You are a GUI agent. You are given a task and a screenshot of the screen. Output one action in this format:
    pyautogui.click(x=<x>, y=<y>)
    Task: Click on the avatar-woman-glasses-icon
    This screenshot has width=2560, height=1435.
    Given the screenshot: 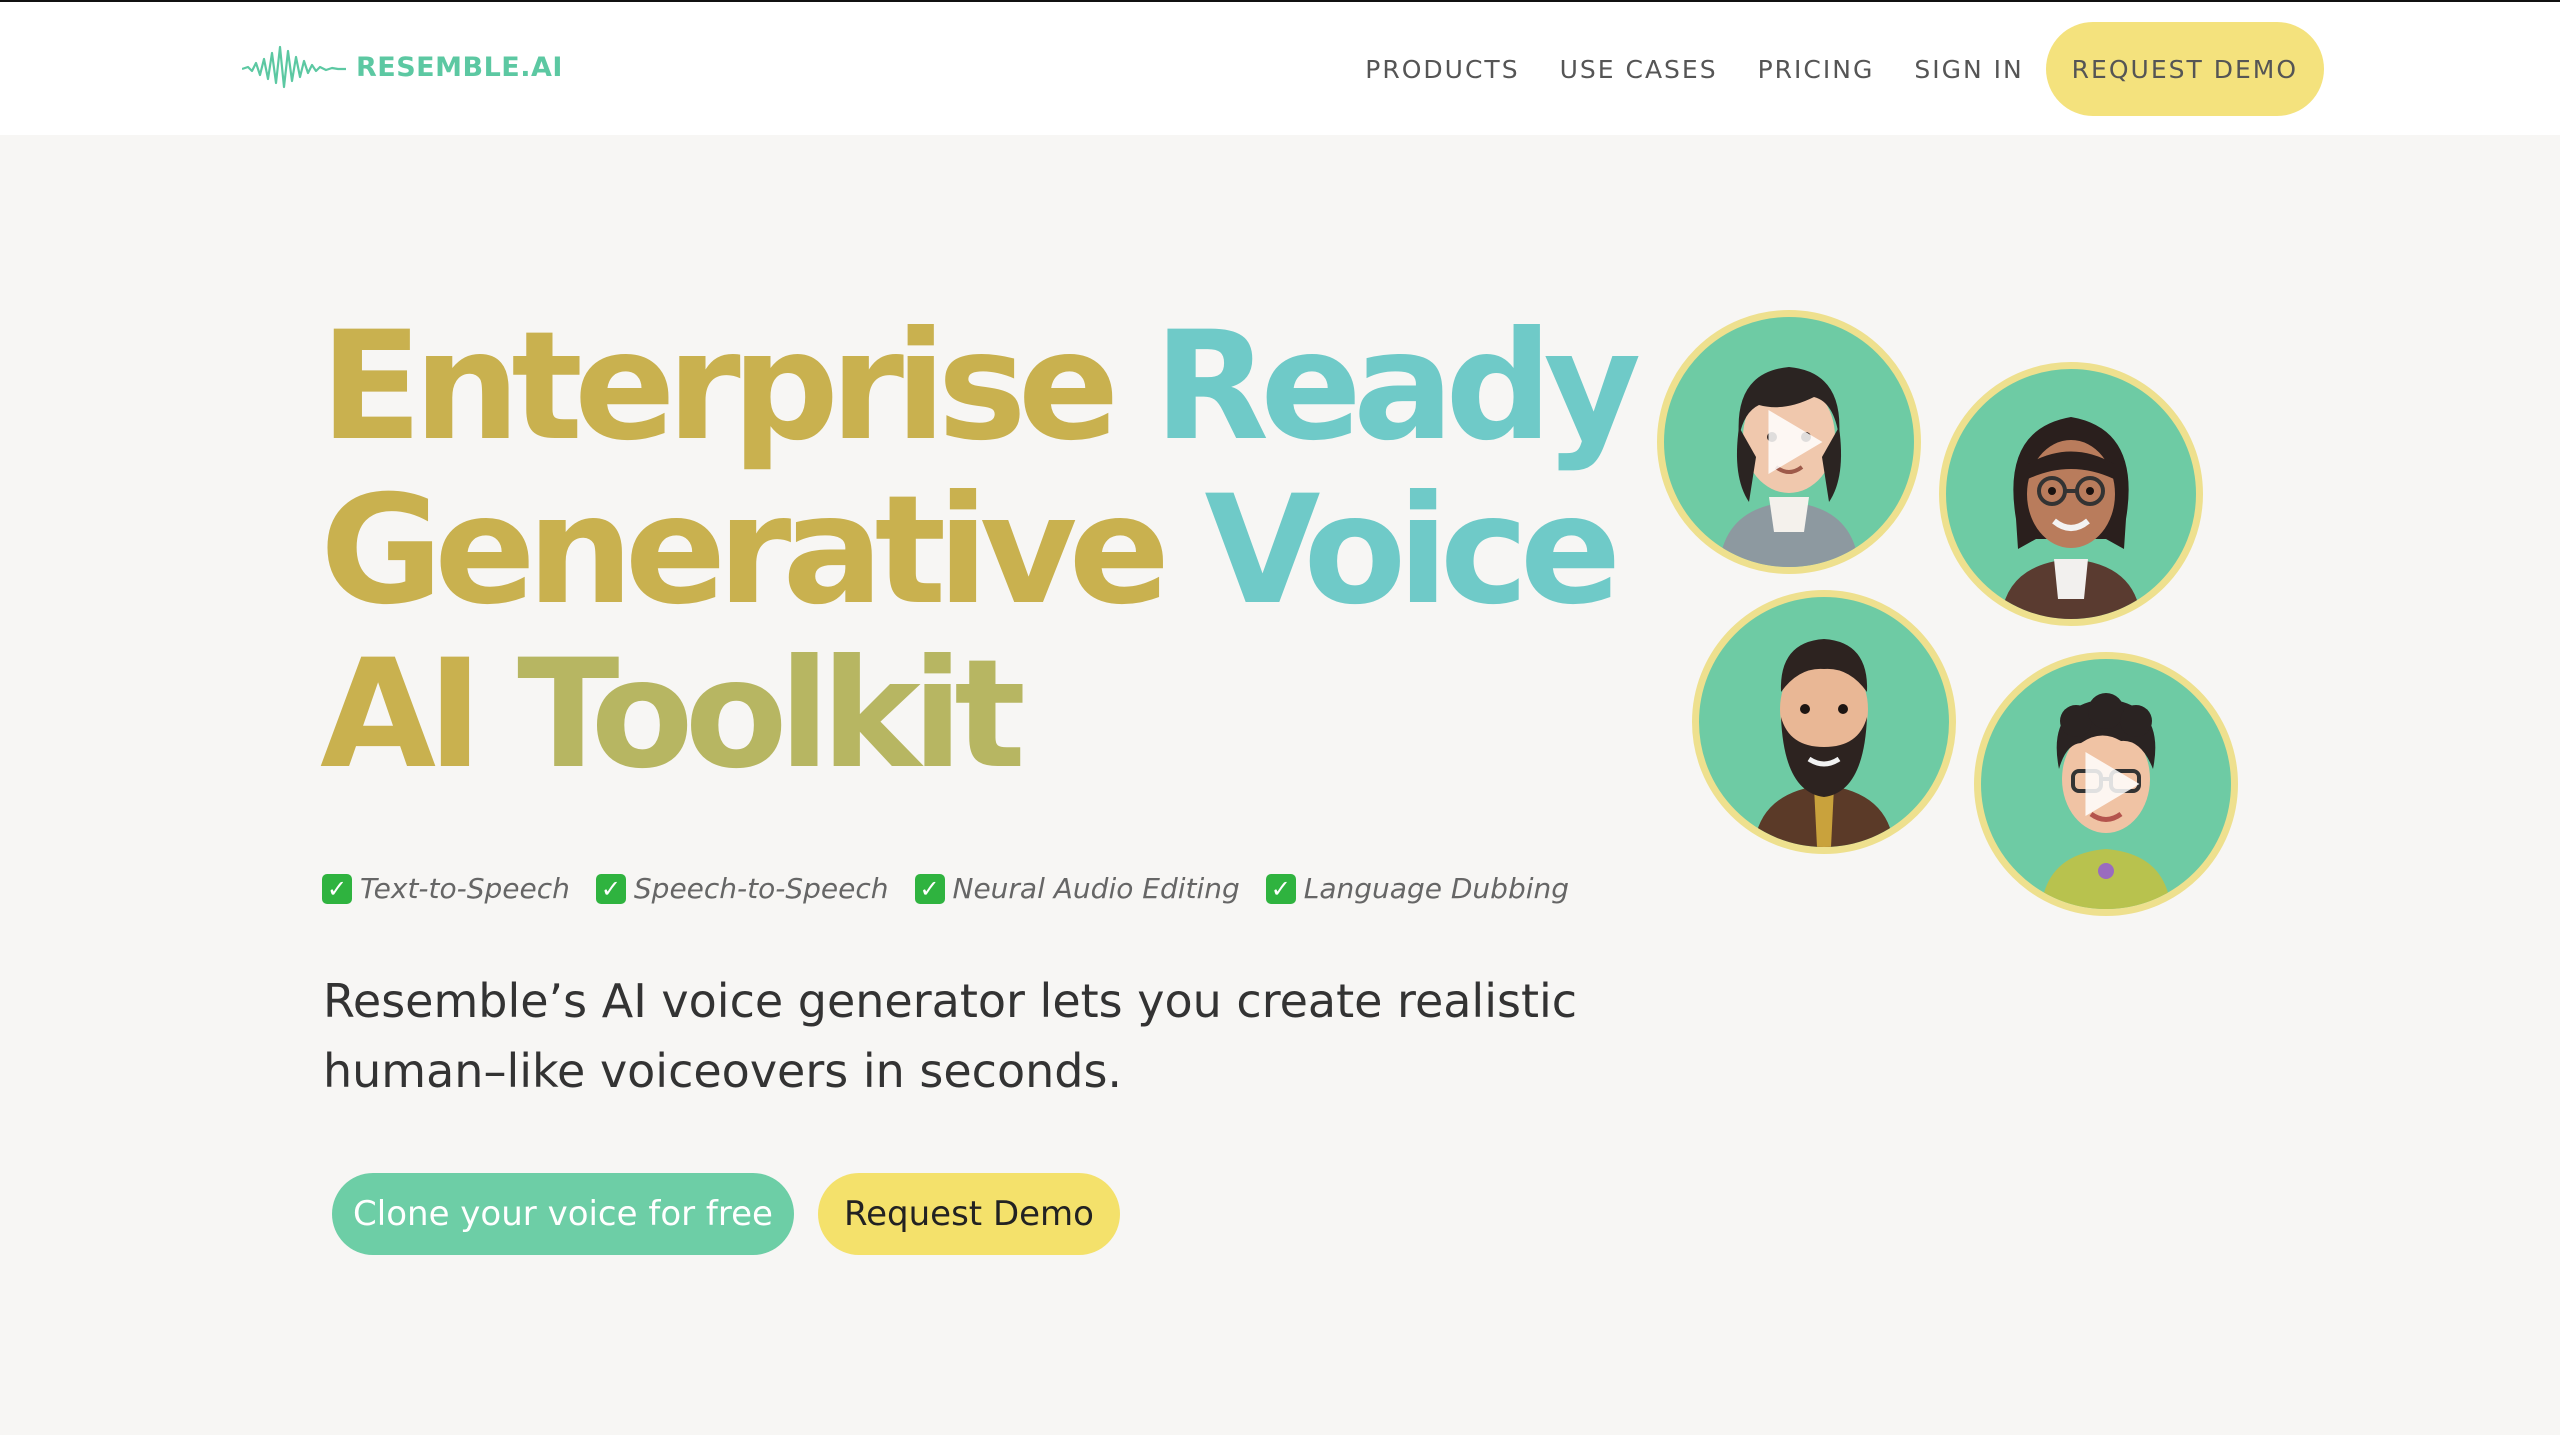 What is the action you would take?
    pyautogui.click(x=2071, y=518)
    